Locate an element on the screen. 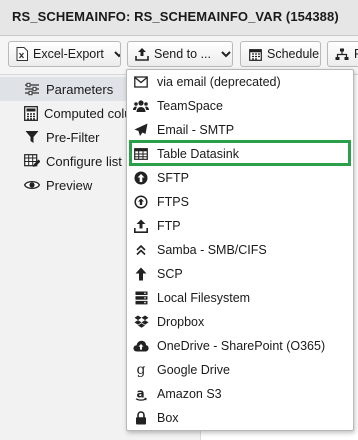  double-chevron-up-icon is located at coordinates (141, 250).